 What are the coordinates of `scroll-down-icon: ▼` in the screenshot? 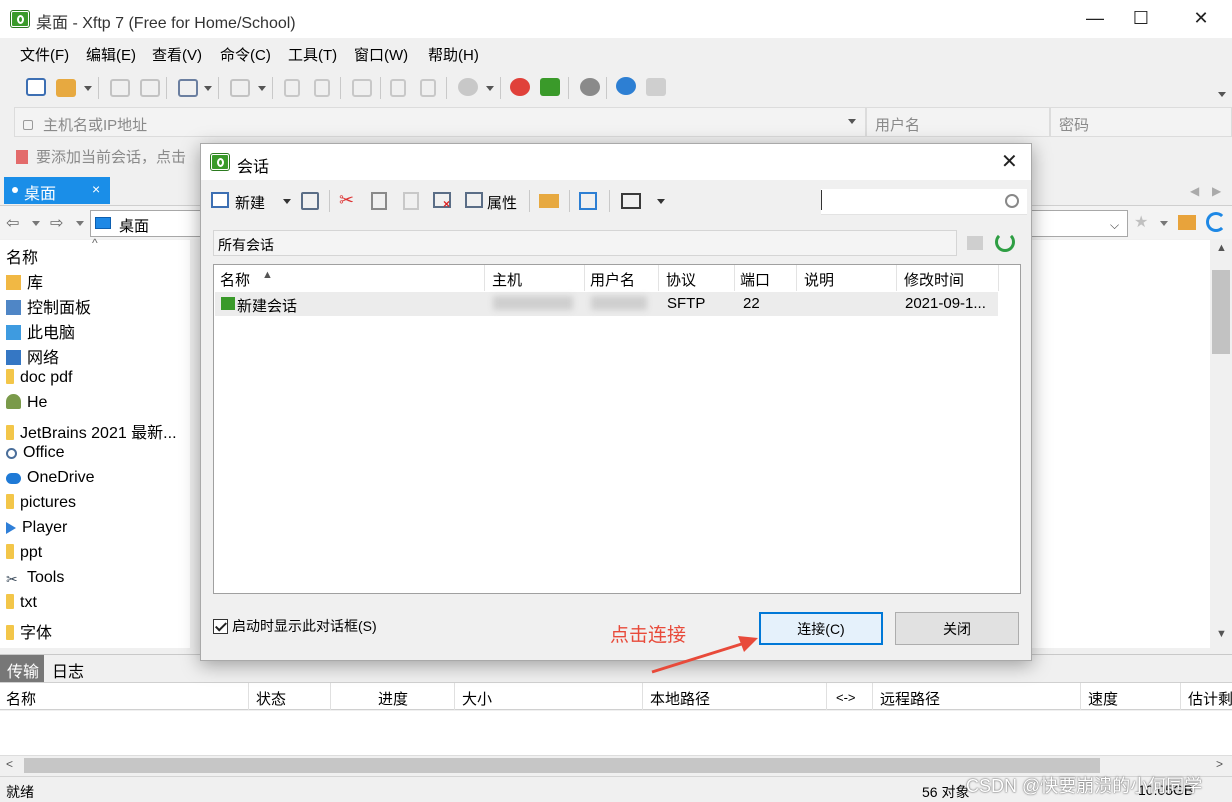 It's located at (1221, 634).